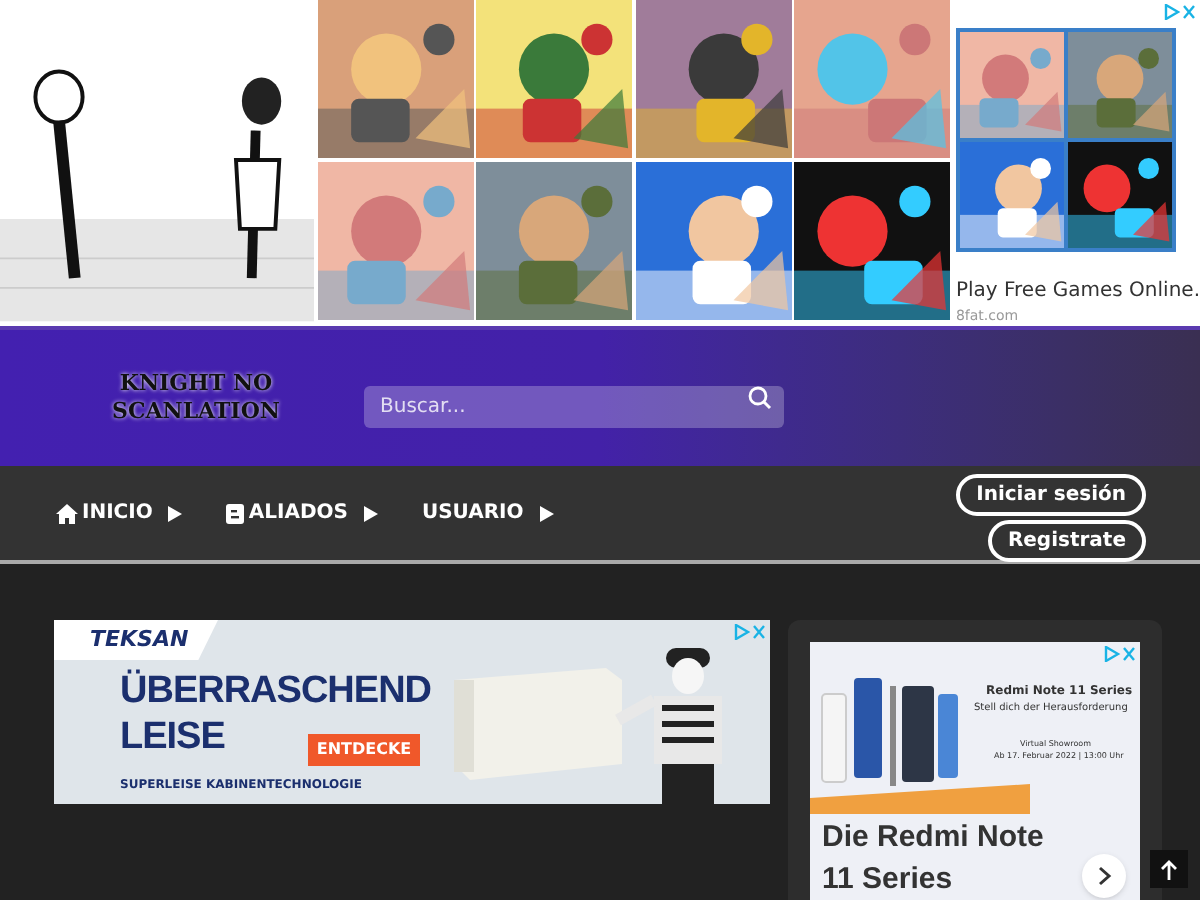 Image resolution: width=1200 pixels, height=900 pixels. I want to click on chevron-icon, so click(1104, 876).